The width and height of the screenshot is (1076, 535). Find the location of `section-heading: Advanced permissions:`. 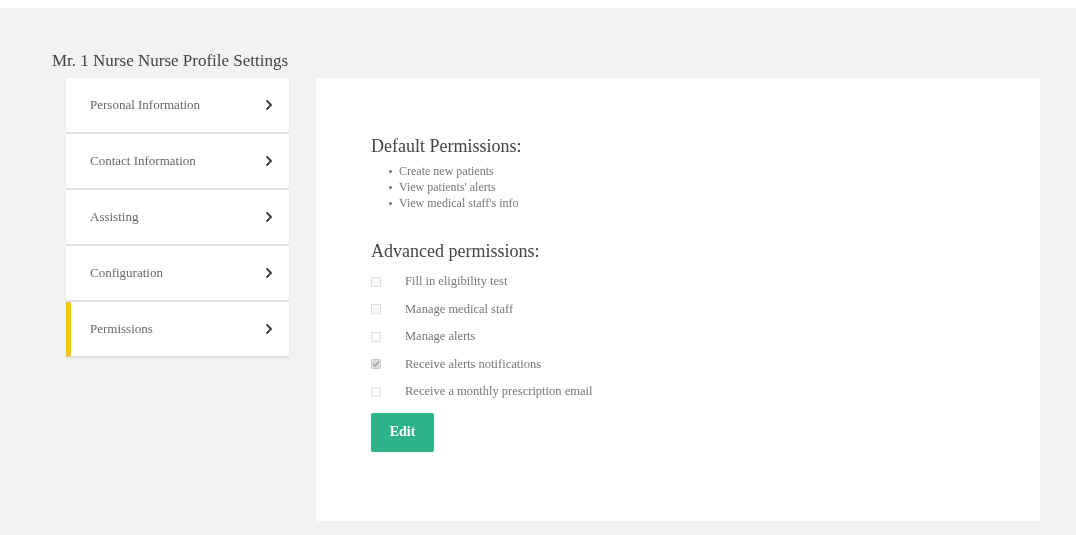

section-heading: Advanced permissions: is located at coordinates (456, 251).